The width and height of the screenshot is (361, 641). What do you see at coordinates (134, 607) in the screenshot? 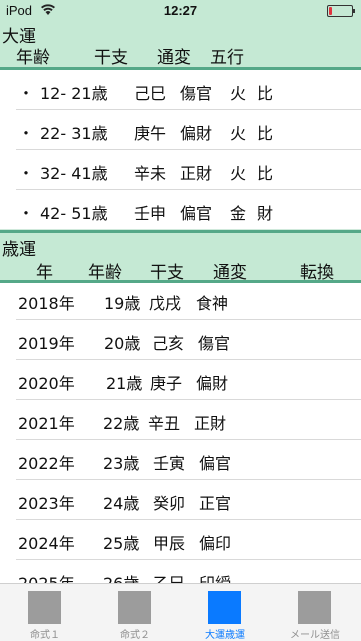
I see `tab-meishiki-2-icon` at bounding box center [134, 607].